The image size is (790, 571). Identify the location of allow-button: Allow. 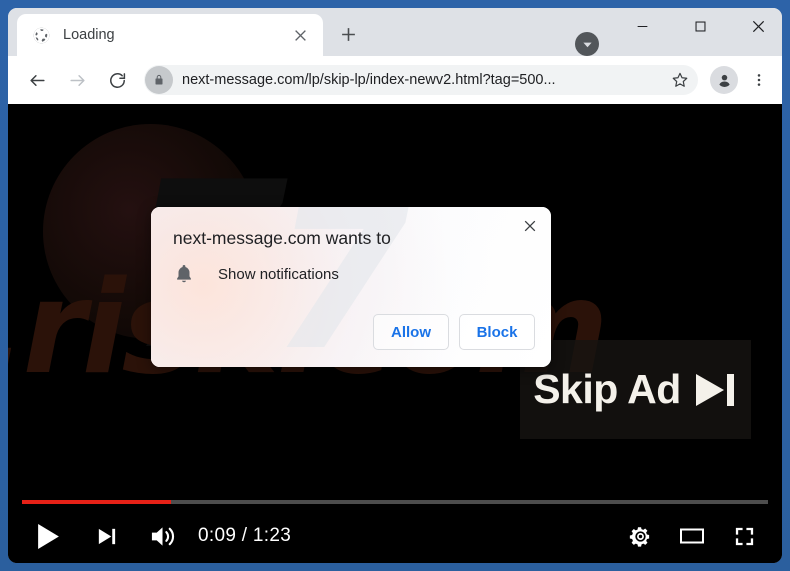
(411, 332).